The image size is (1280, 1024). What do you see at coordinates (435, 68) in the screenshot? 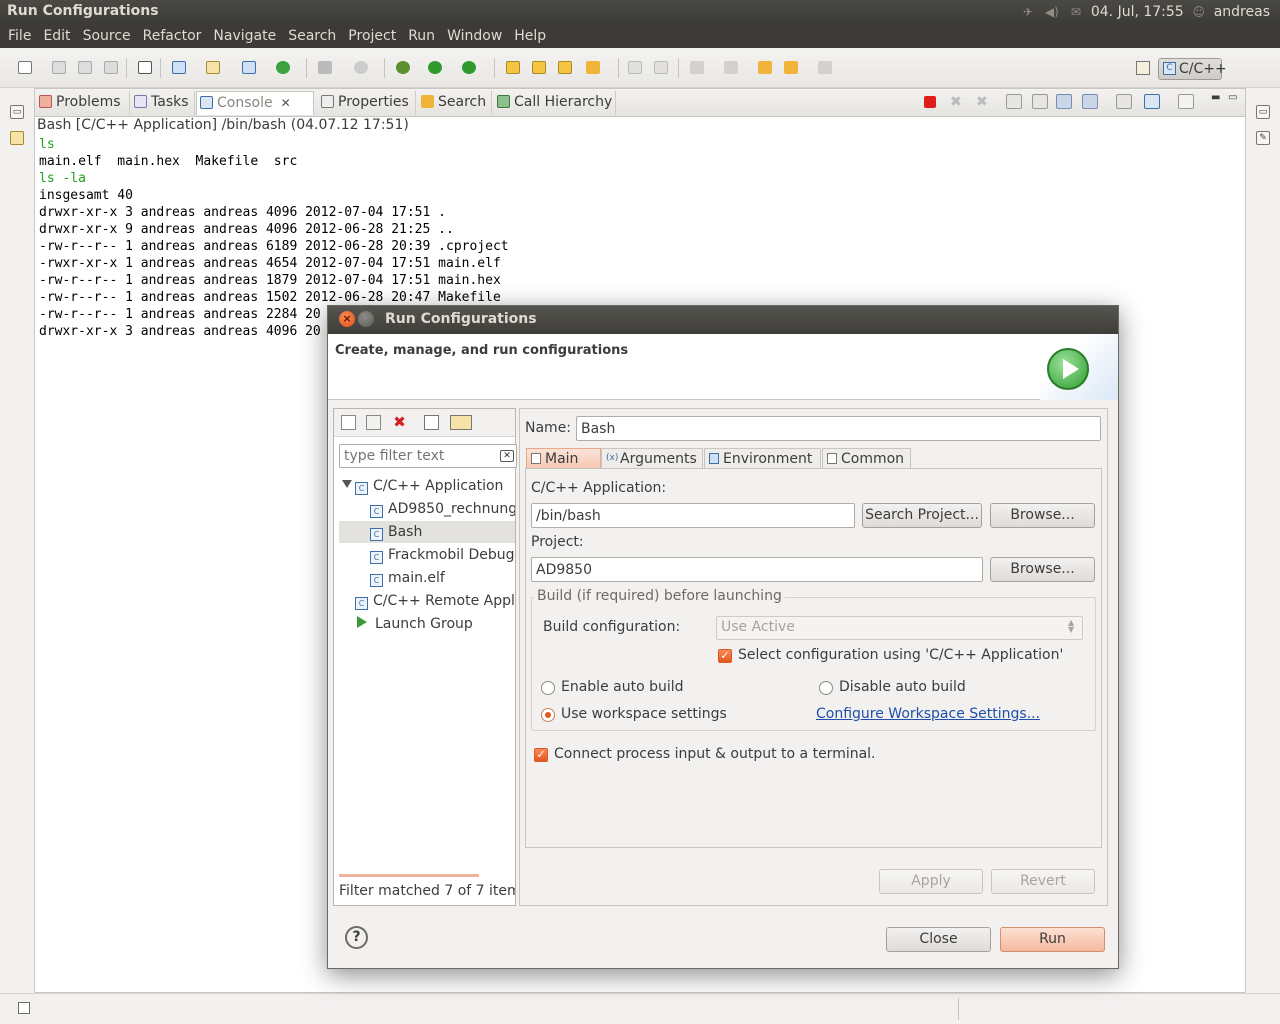
I see `run-icon` at bounding box center [435, 68].